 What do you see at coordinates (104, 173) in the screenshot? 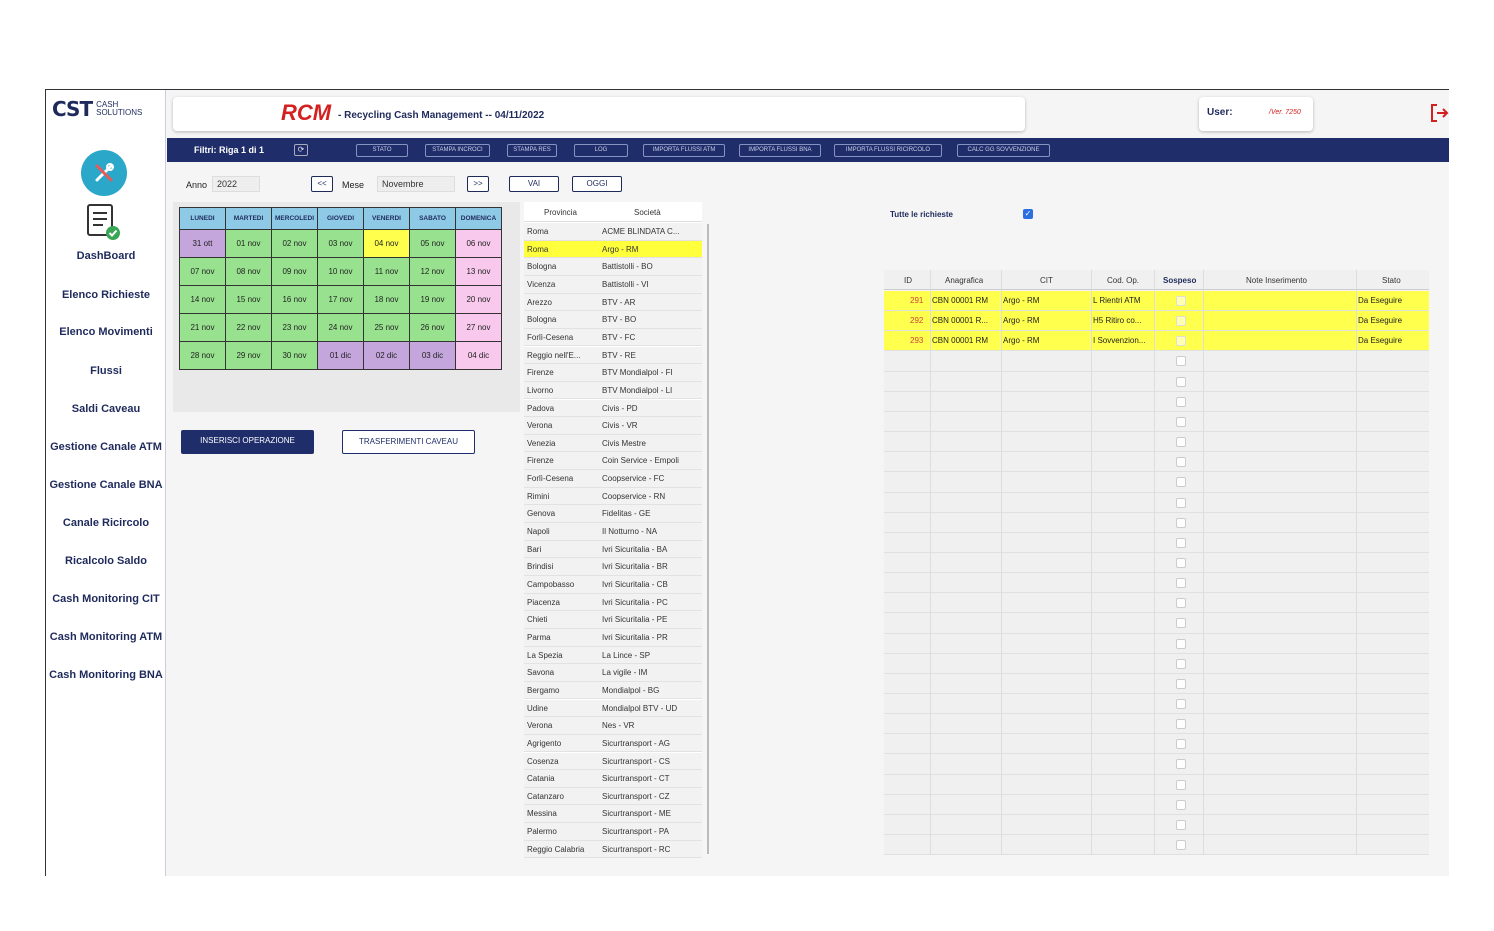
I see `tools-icon` at bounding box center [104, 173].